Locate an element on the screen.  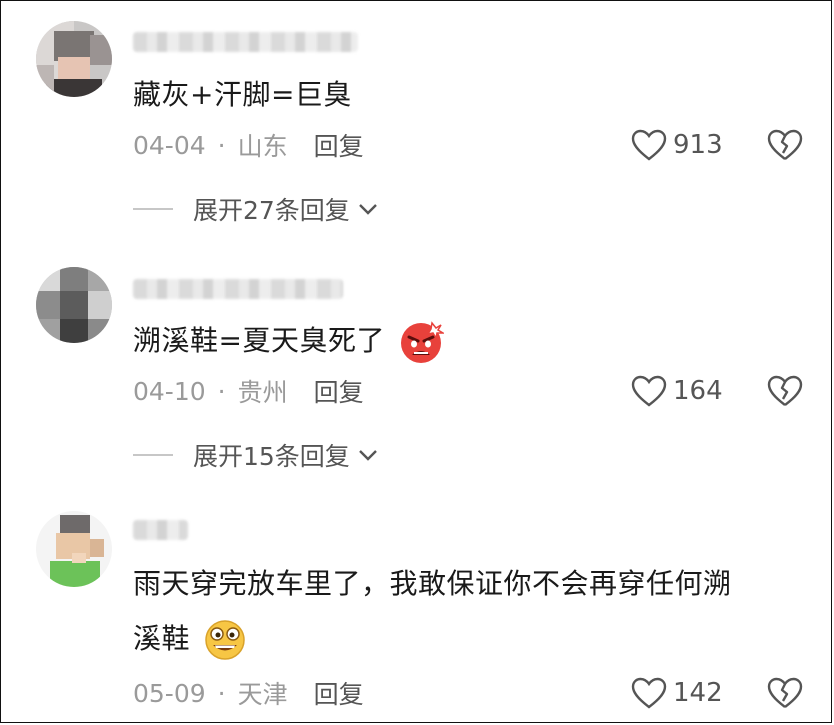
comment-location: 天津 is located at coordinates (262, 694).